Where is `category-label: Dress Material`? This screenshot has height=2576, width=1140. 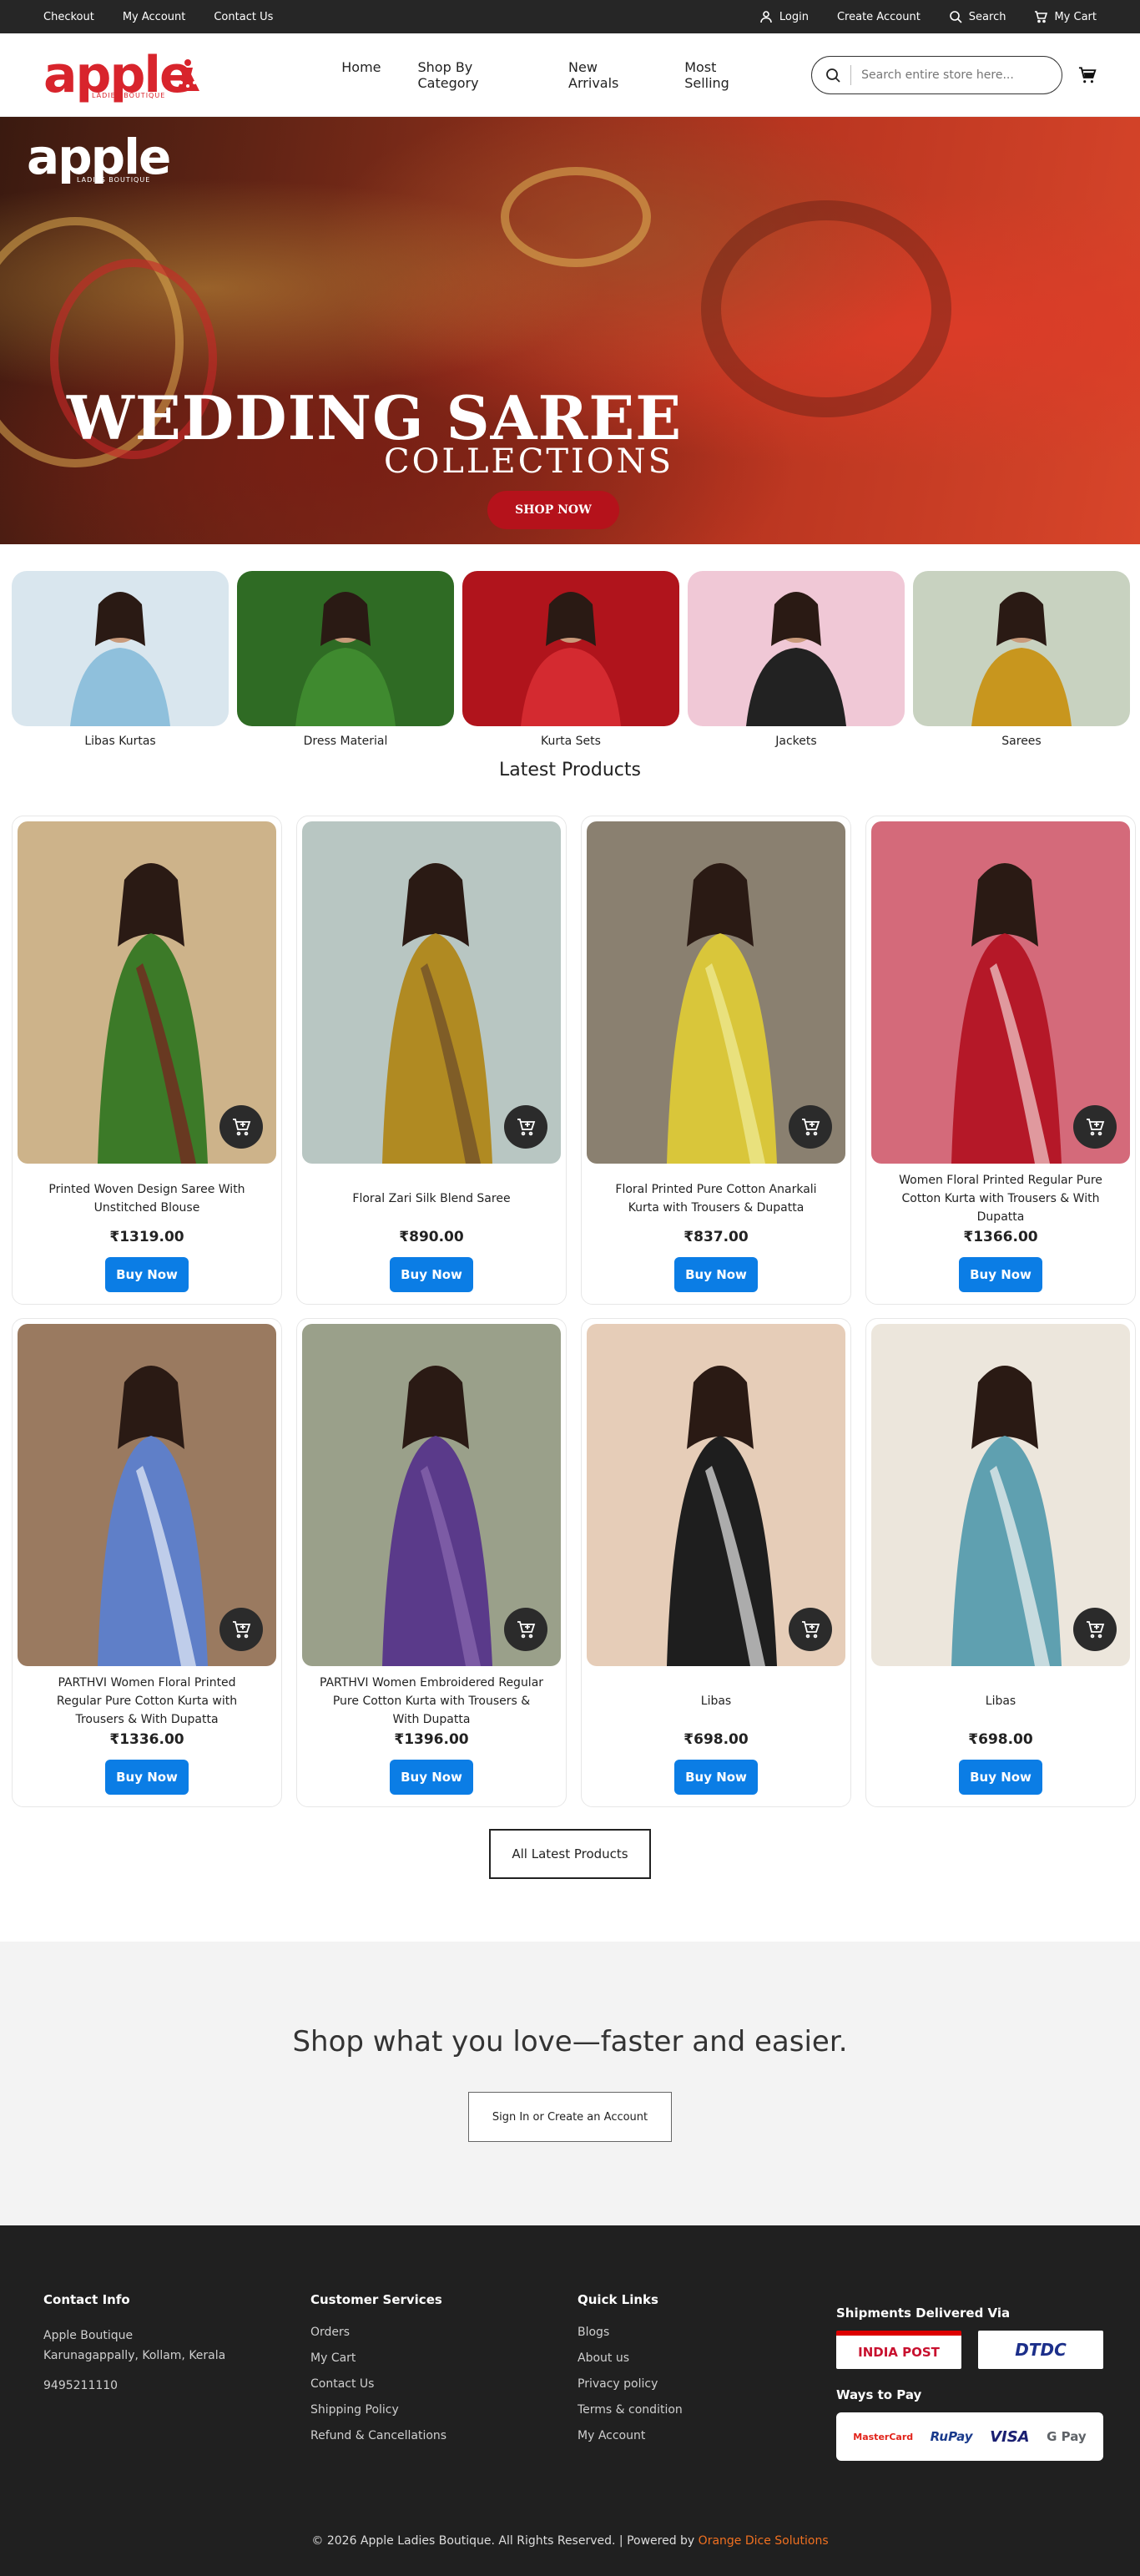 category-label: Dress Material is located at coordinates (345, 741).